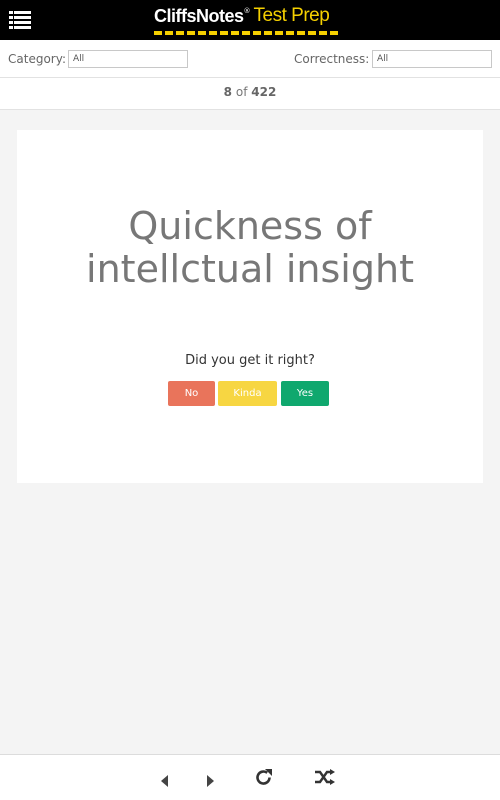  I want to click on next-icon, so click(210, 781).